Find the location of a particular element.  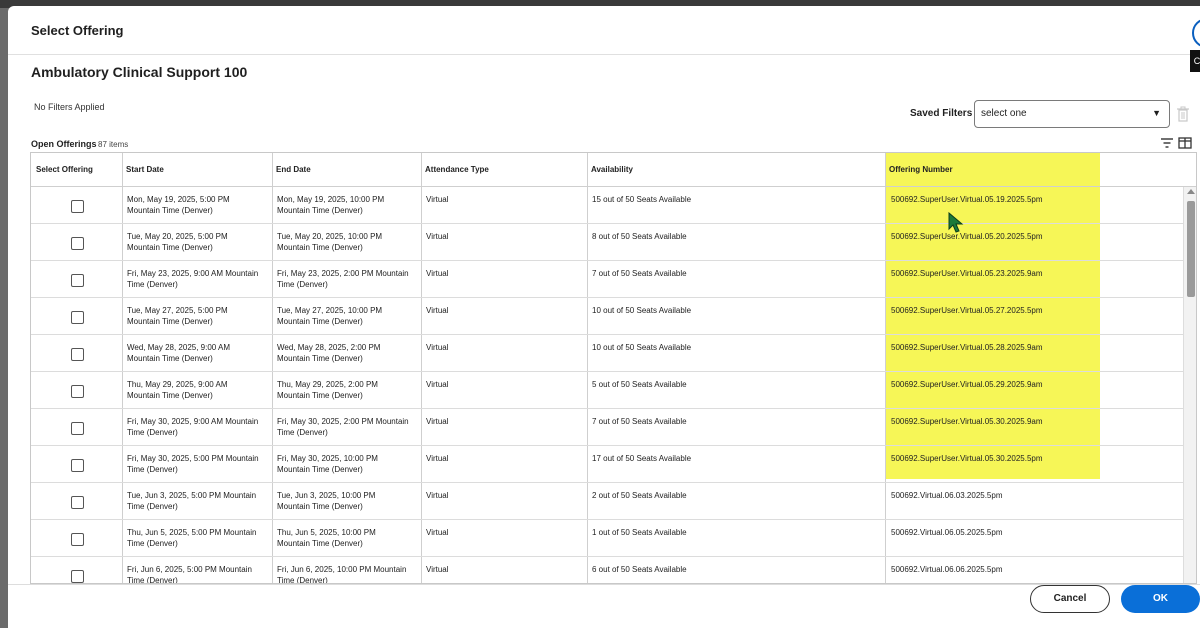

ok-button: OK is located at coordinates (1160, 599).